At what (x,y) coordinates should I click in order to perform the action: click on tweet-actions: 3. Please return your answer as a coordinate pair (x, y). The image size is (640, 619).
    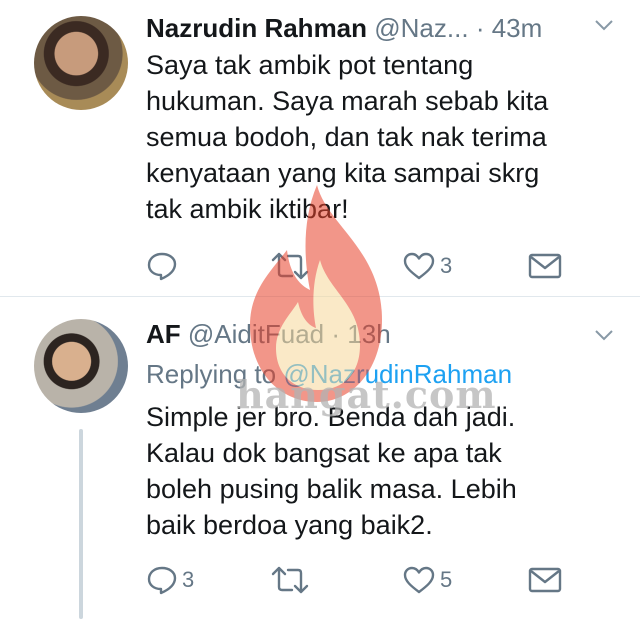
    Looking at the image, I should click on (381, 266).